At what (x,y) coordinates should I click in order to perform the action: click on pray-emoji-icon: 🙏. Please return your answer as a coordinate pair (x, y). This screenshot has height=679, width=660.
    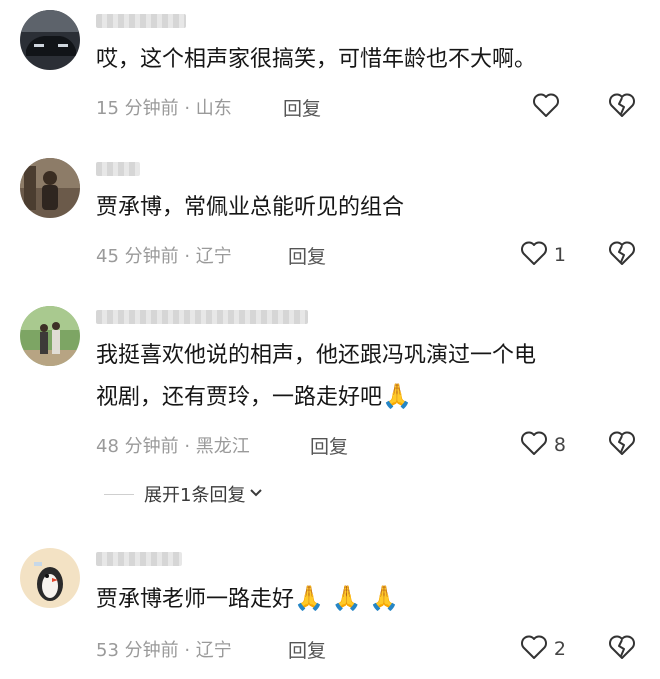
    Looking at the image, I should click on (397, 396).